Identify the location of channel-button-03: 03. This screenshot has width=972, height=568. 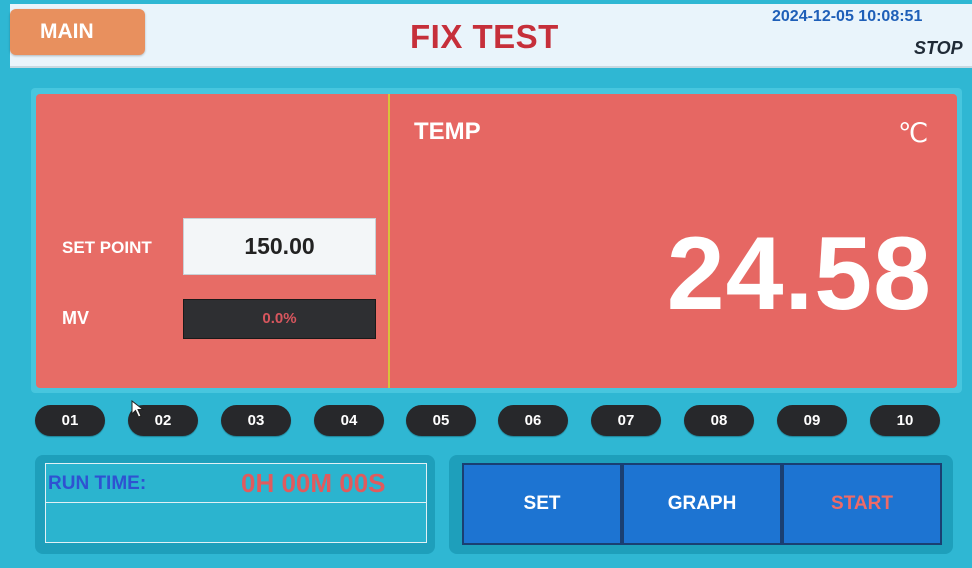
(256, 420).